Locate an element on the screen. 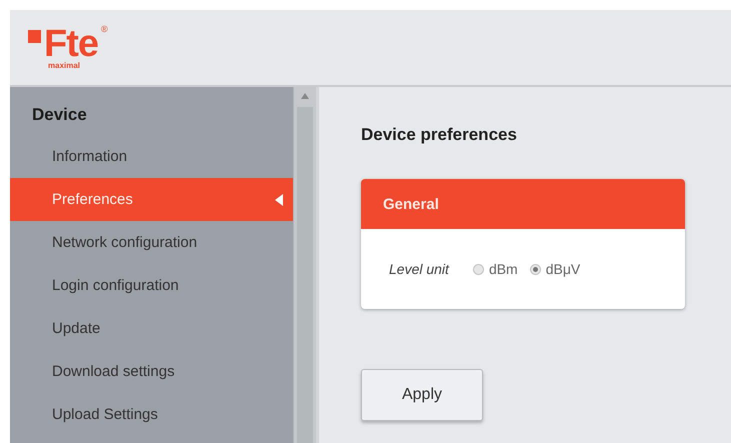 This screenshot has width=731, height=443. radio-label: dBm is located at coordinates (503, 269).